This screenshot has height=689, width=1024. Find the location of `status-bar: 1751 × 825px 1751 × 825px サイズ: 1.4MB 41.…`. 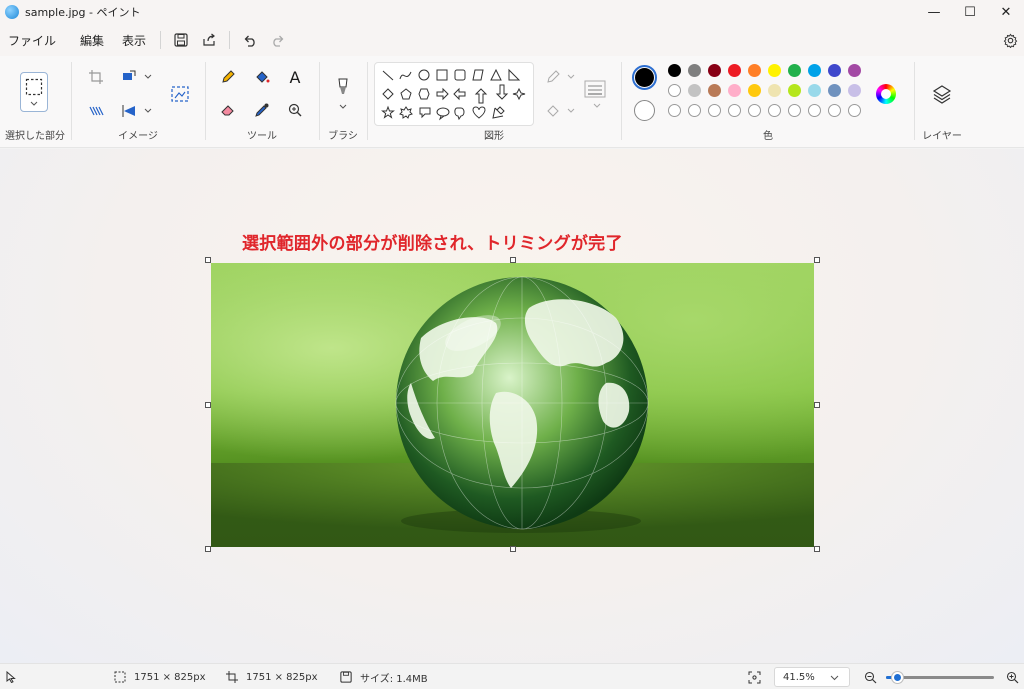

status-bar: 1751 × 825px 1751 × 825px サイズ: 1.4MB 41.… is located at coordinates (512, 676).